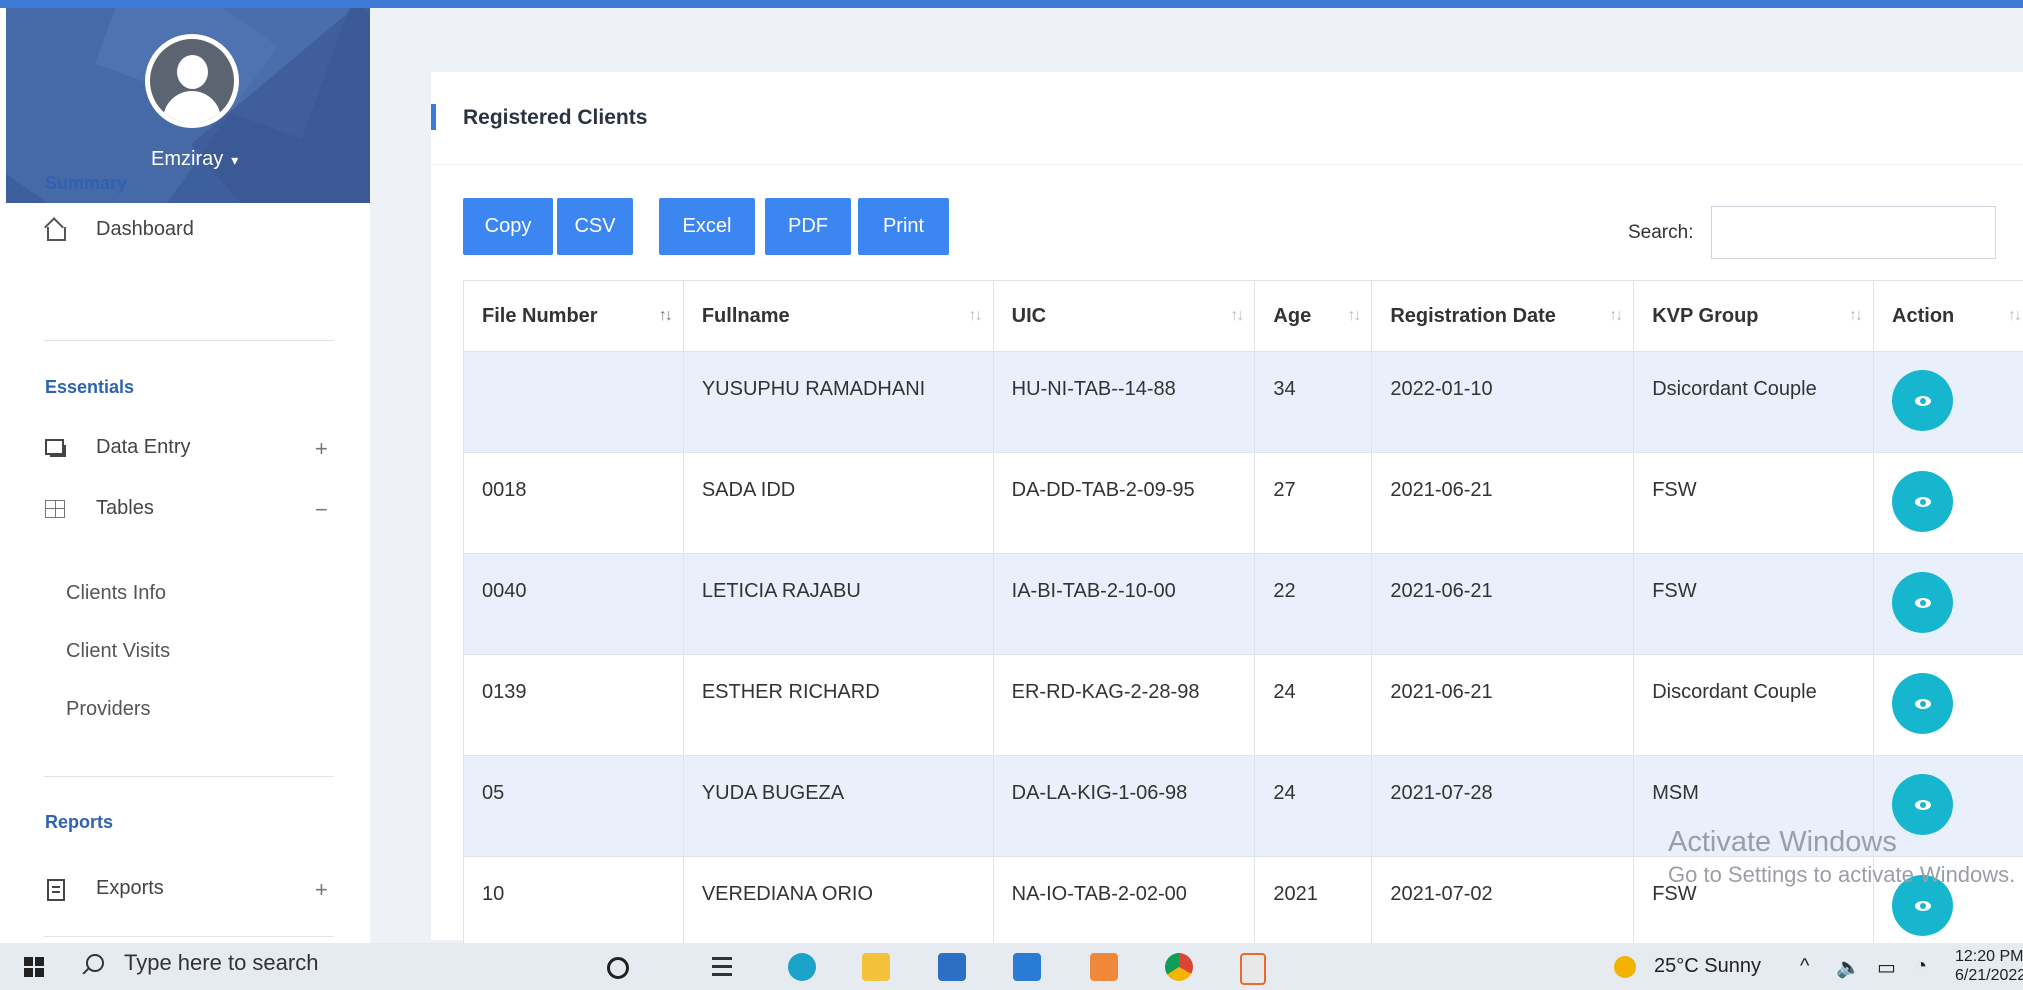  I want to click on avatar, so click(192, 81).